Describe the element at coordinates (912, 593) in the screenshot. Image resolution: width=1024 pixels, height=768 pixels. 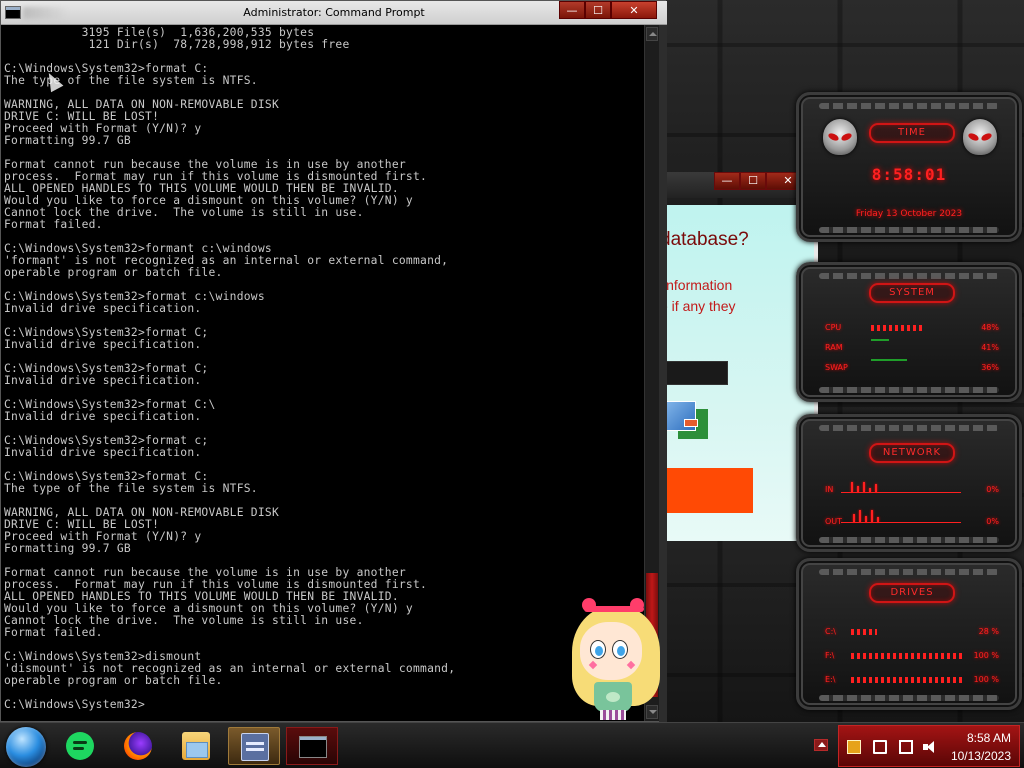
I see `drives-gadget-header: DRIVES` at that location.